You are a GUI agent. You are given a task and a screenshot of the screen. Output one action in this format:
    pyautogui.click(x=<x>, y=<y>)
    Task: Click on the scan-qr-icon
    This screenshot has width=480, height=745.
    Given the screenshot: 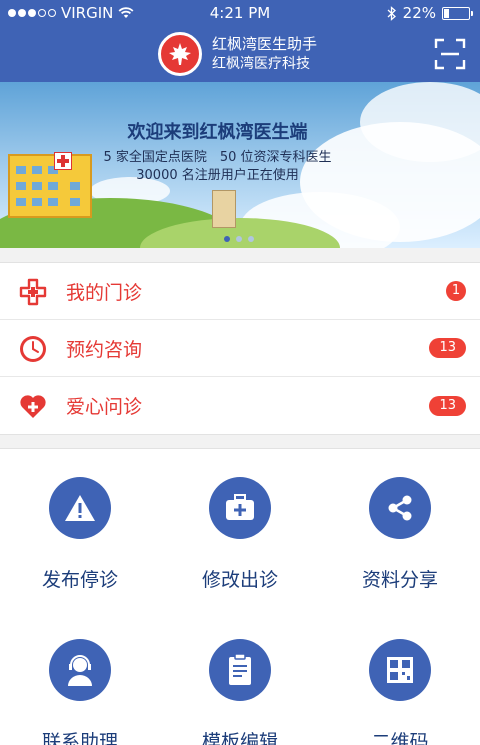 What is the action you would take?
    pyautogui.click(x=450, y=54)
    